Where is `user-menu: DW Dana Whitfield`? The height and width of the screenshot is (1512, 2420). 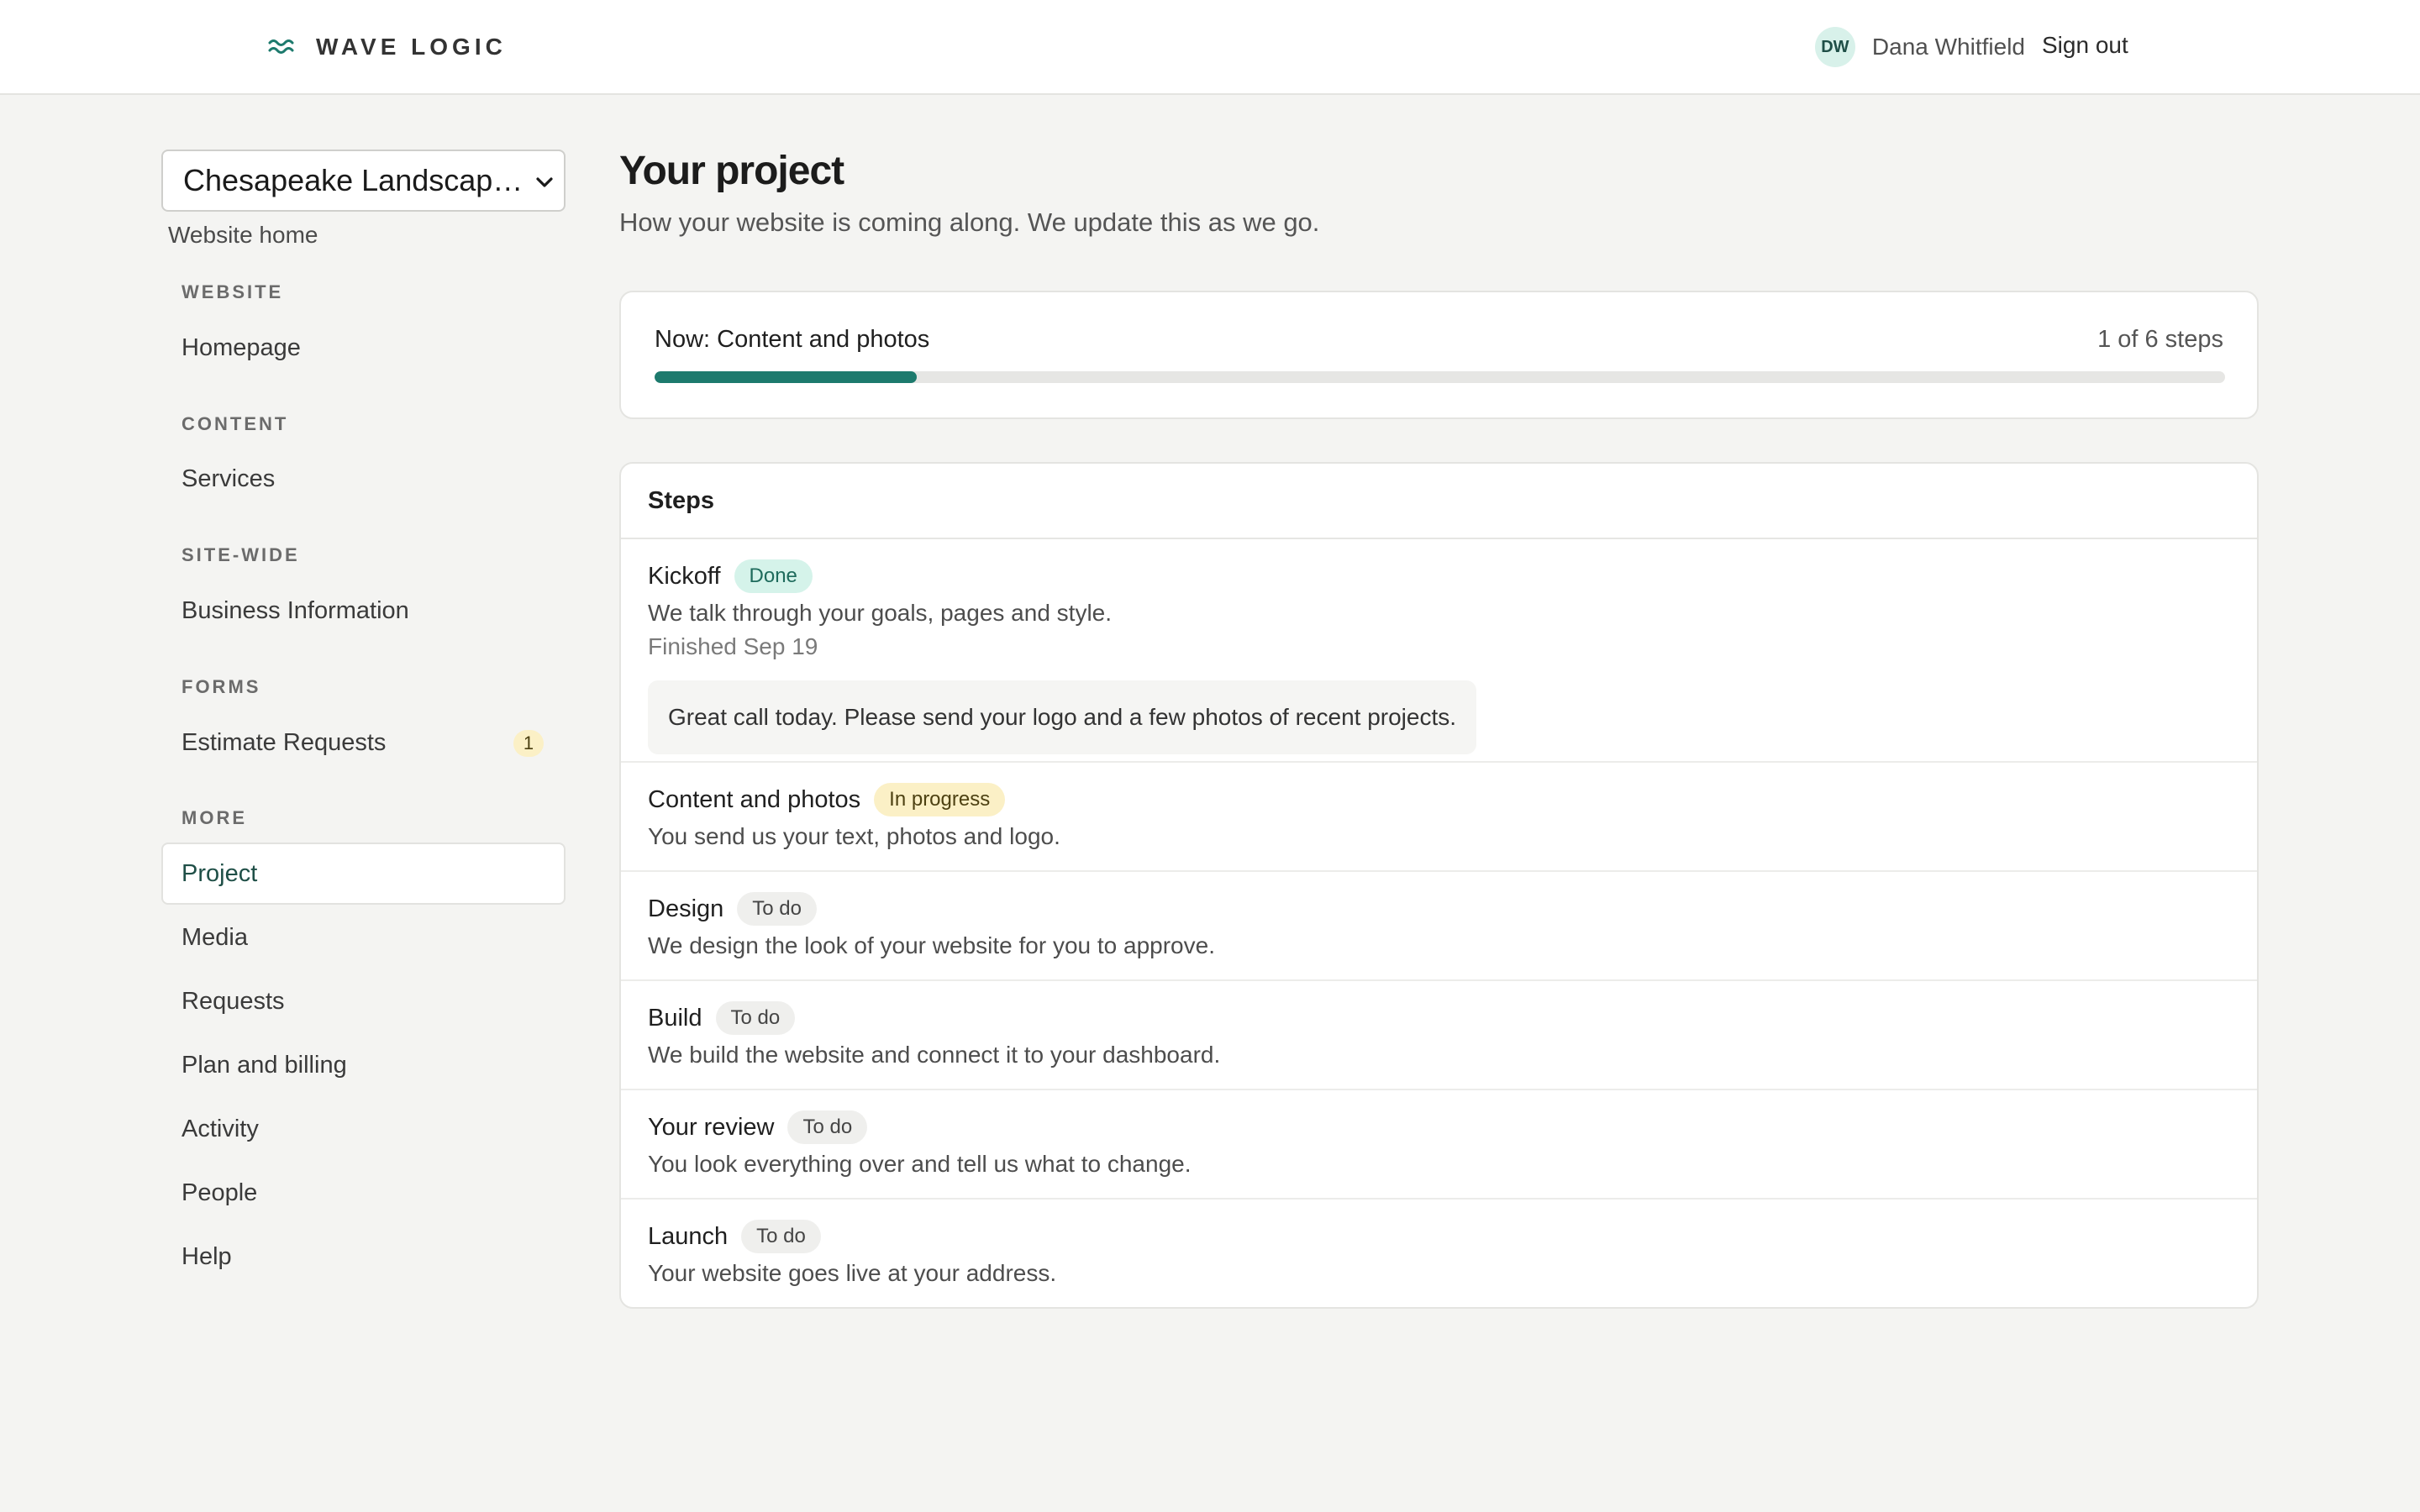
user-menu: DW Dana Whitfield is located at coordinates (1920, 47).